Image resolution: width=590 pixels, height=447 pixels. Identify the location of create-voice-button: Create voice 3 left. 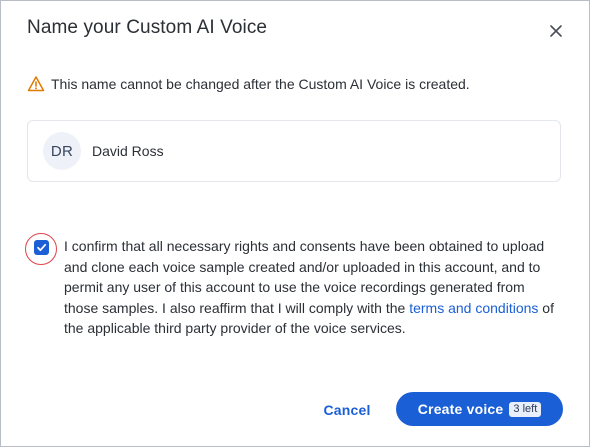
(479, 409).